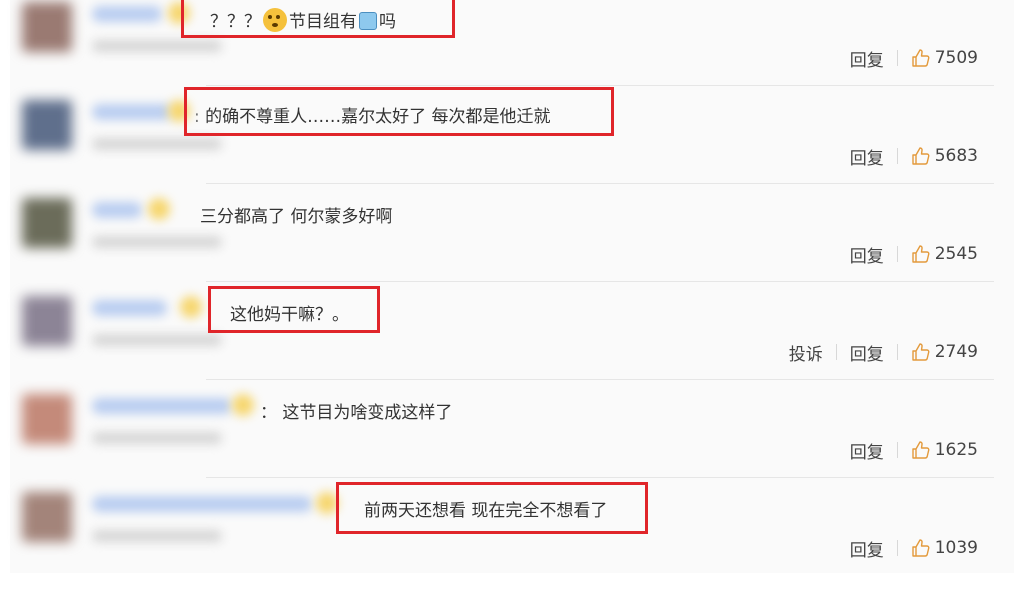 Image resolution: width=1024 pixels, height=593 pixels. What do you see at coordinates (956, 352) in the screenshot?
I see `like-count: 2749` at bounding box center [956, 352].